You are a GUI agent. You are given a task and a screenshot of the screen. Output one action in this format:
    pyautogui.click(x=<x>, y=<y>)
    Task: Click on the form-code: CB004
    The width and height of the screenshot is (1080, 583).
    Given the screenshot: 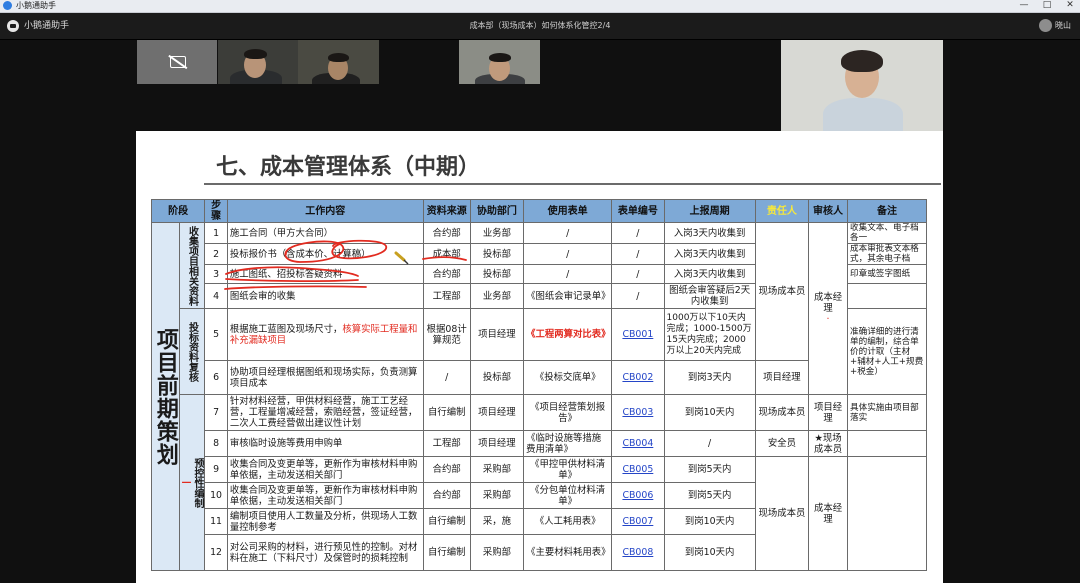 What is the action you would take?
    pyautogui.click(x=638, y=443)
    